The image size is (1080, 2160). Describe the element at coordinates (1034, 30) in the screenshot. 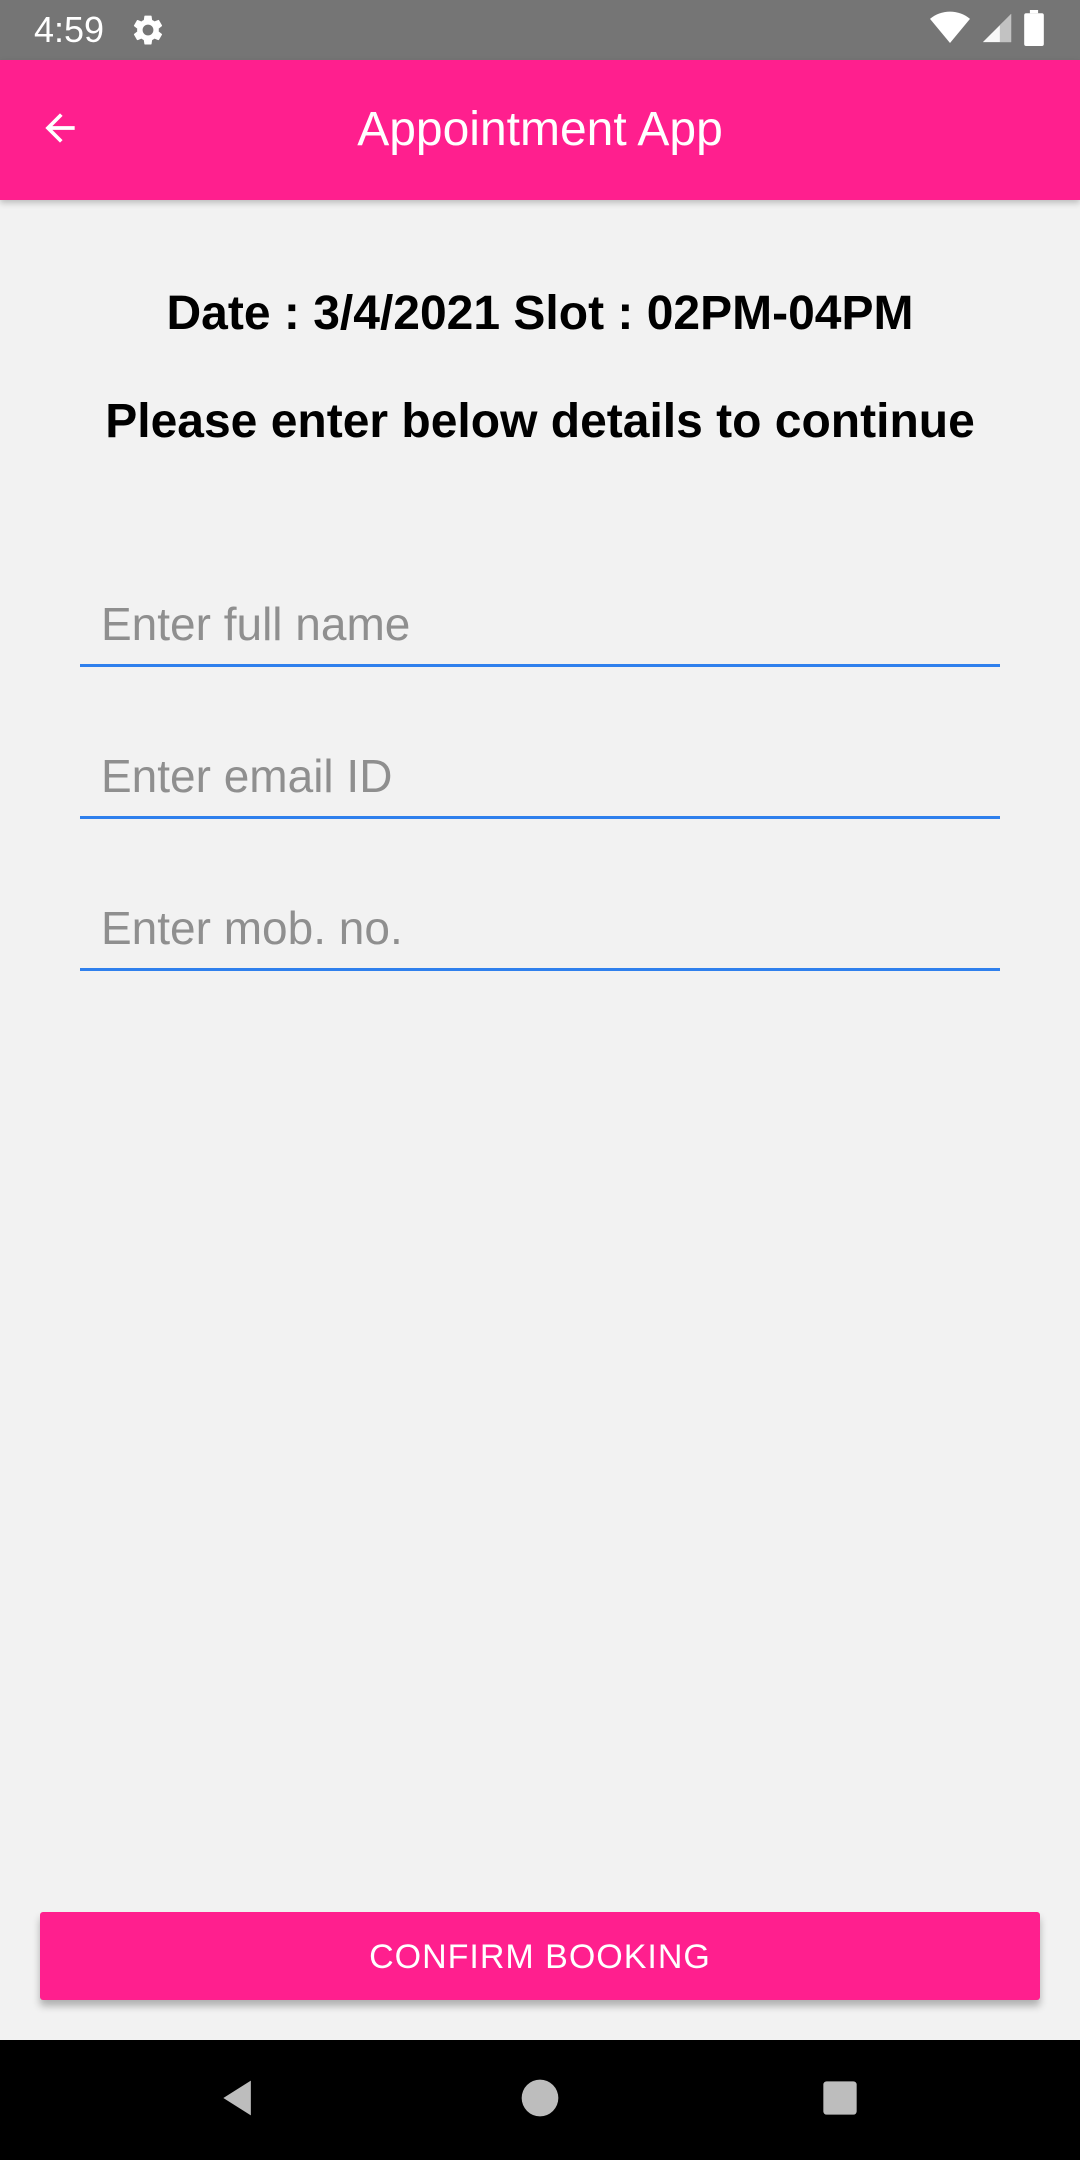

I see `battery-icon` at that location.